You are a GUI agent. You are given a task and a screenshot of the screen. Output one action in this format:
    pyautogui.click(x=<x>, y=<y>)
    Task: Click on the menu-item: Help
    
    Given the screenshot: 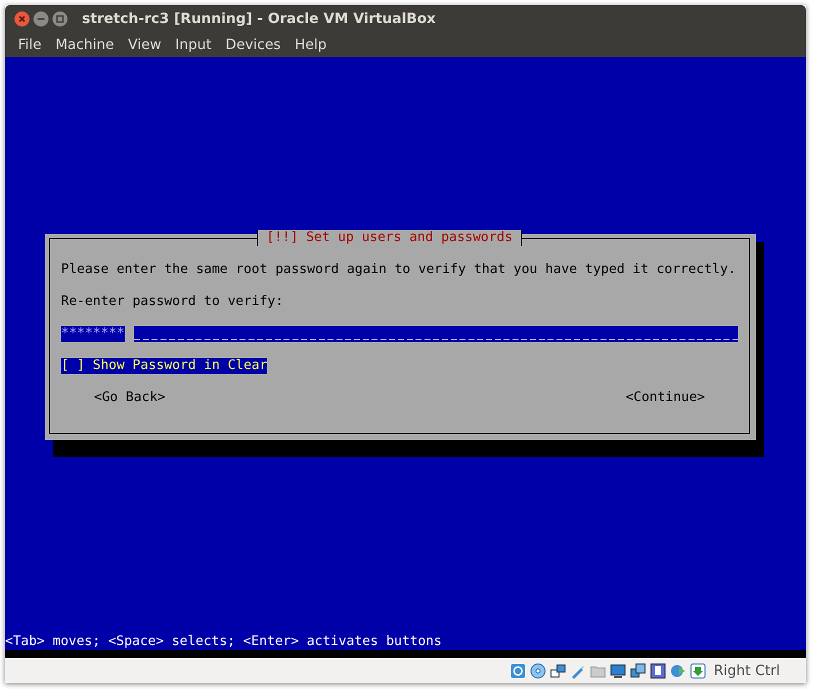 What is the action you would take?
    pyautogui.click(x=311, y=45)
    